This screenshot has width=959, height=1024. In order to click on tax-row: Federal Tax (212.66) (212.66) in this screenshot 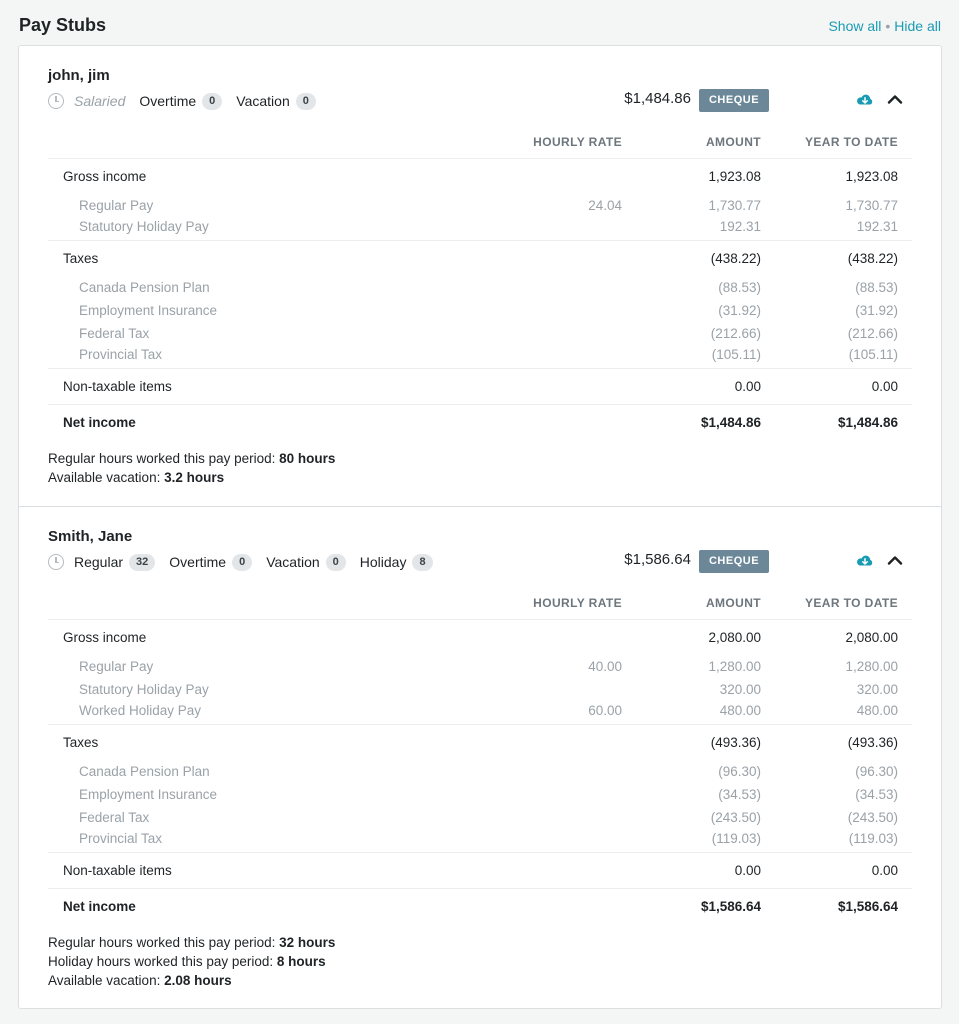, I will do `click(480, 333)`.